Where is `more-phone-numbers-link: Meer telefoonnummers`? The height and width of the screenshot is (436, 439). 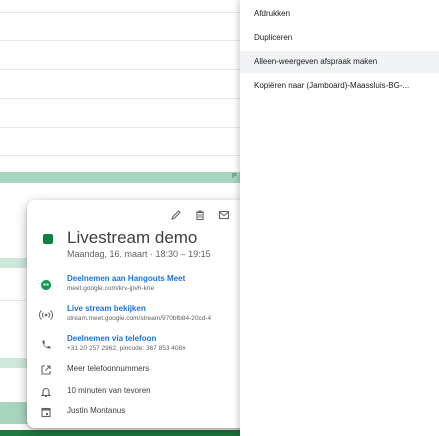 more-phone-numbers-link: Meer telefoonnummers is located at coordinates (108, 368).